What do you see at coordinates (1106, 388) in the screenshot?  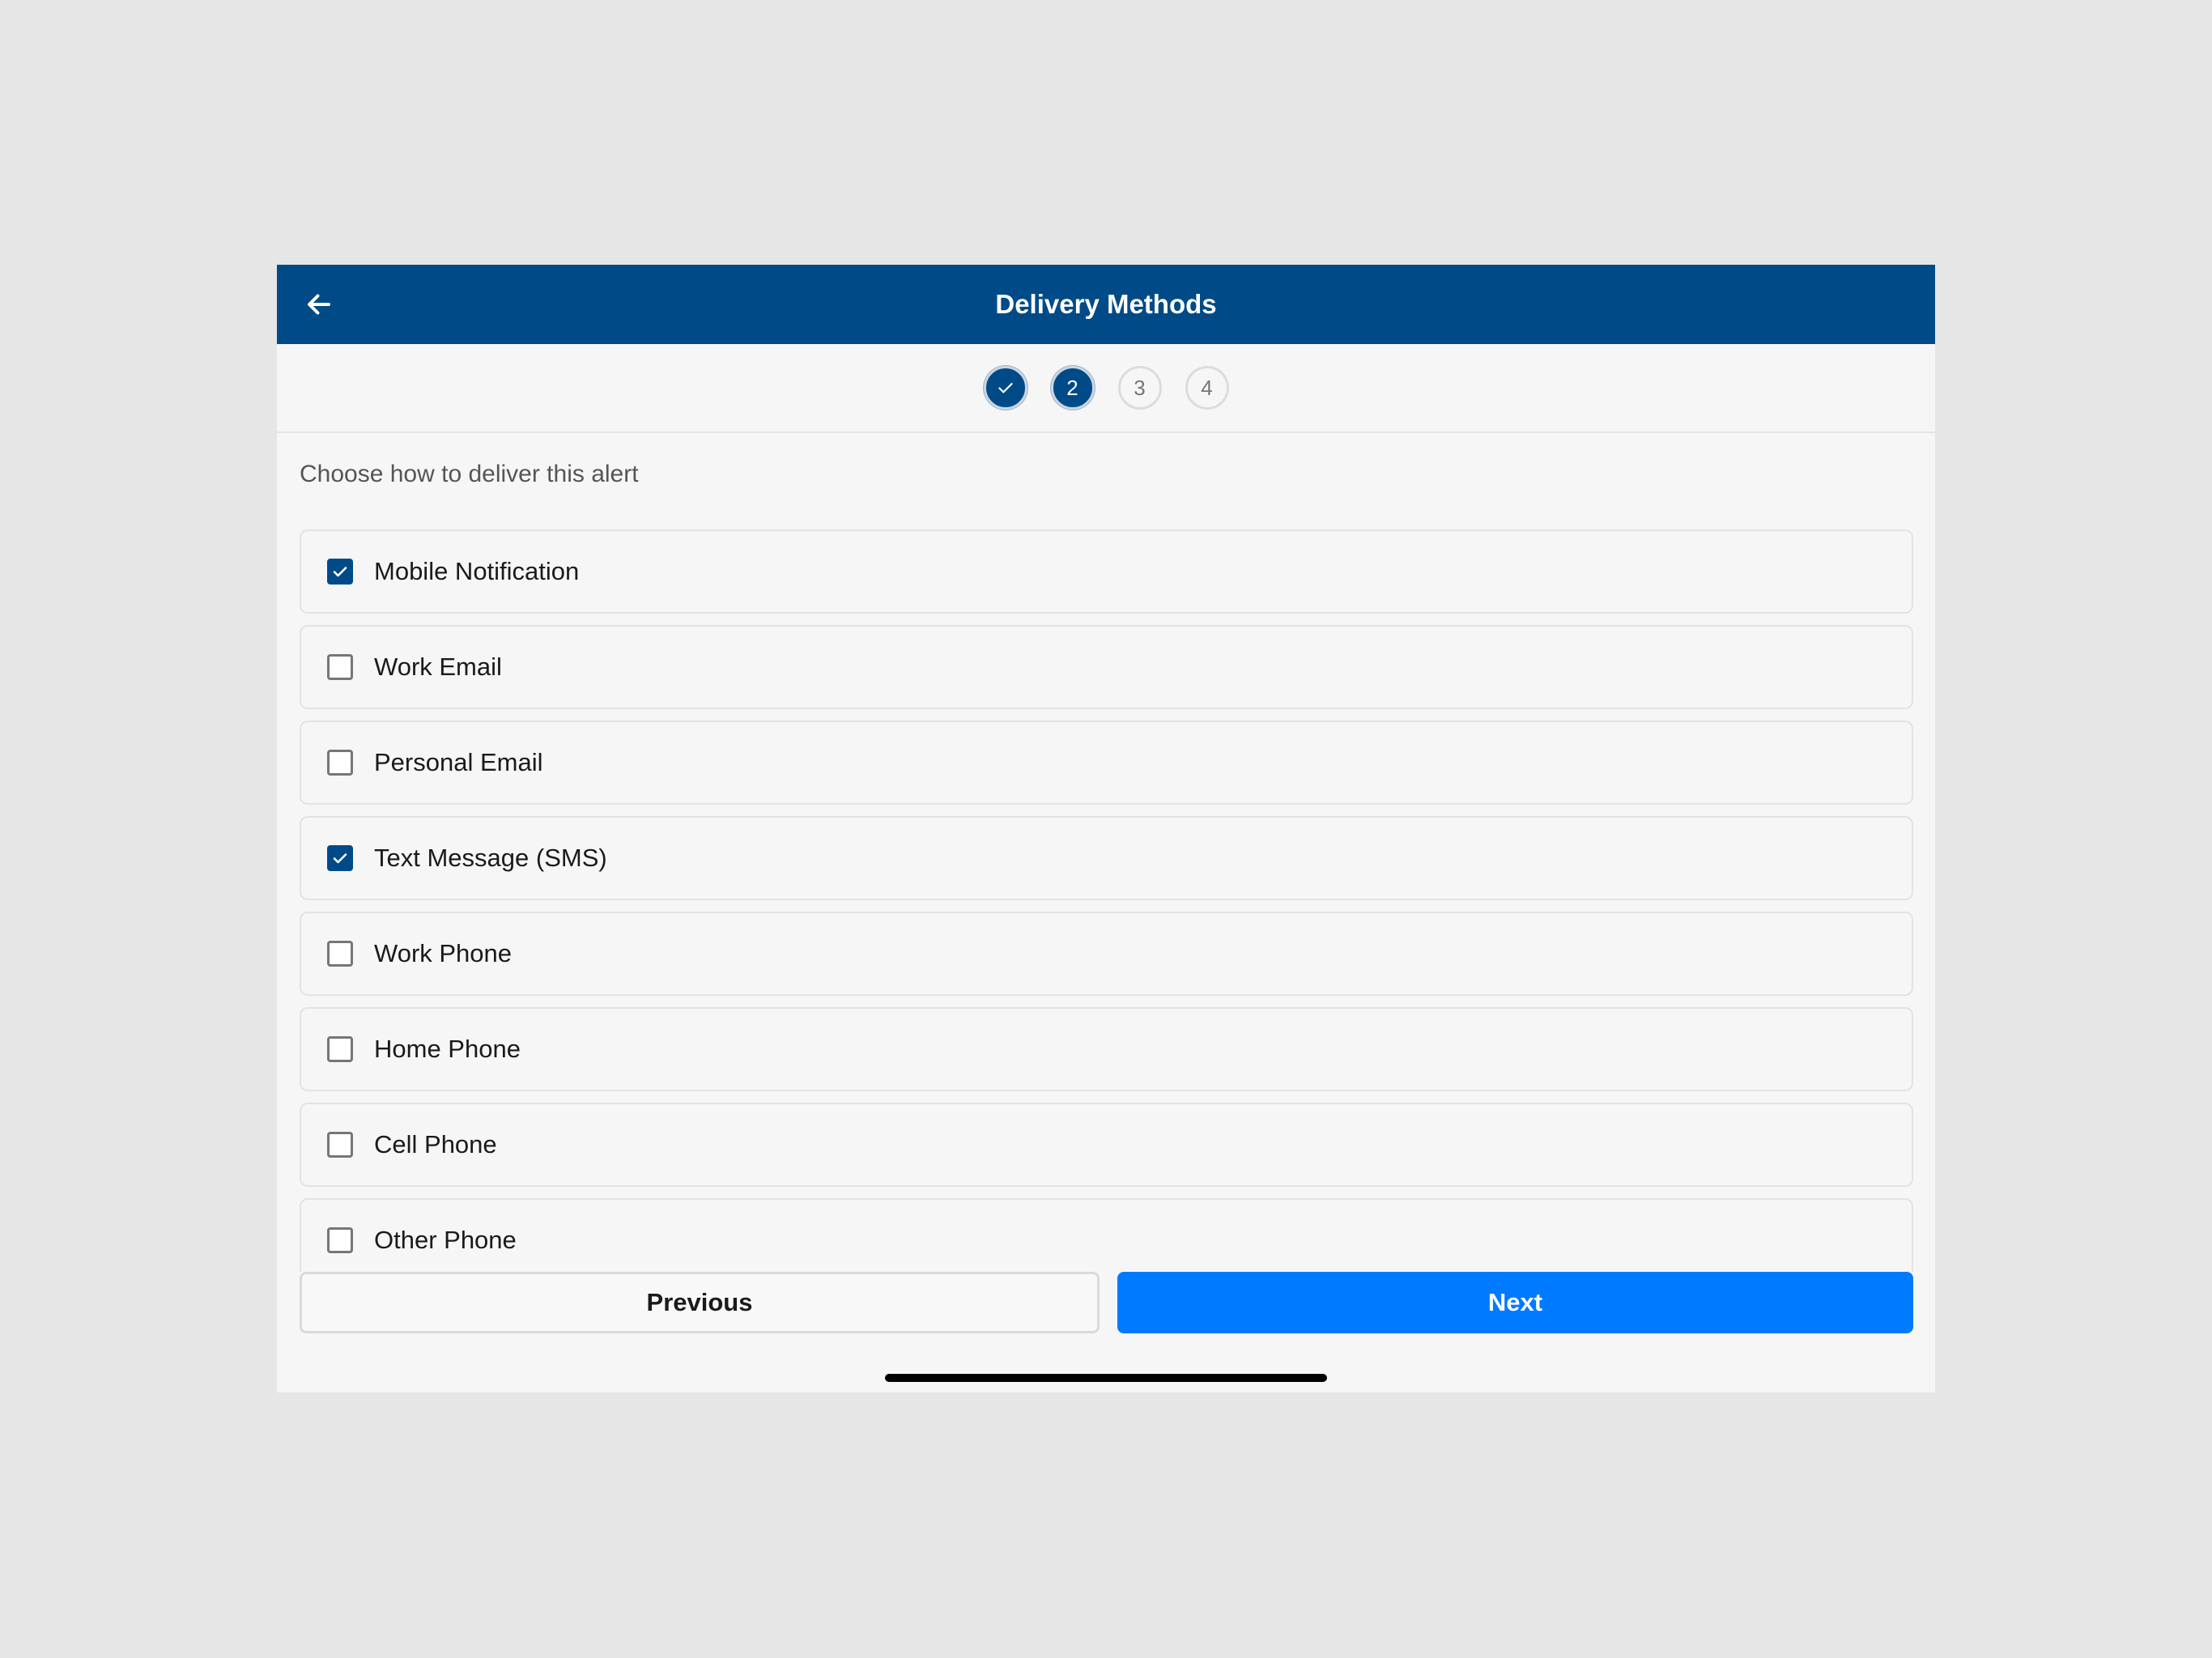 I see `step-indicator: 2 3 4` at bounding box center [1106, 388].